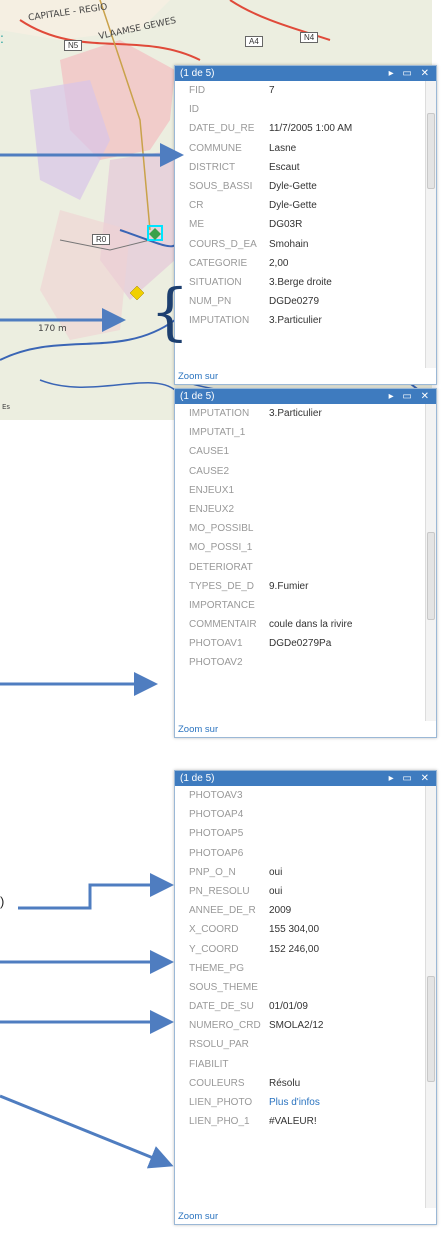 Image resolution: width=447 pixels, height=1235 pixels. I want to click on attribute-row: MO_POSSIBL, so click(300, 528).